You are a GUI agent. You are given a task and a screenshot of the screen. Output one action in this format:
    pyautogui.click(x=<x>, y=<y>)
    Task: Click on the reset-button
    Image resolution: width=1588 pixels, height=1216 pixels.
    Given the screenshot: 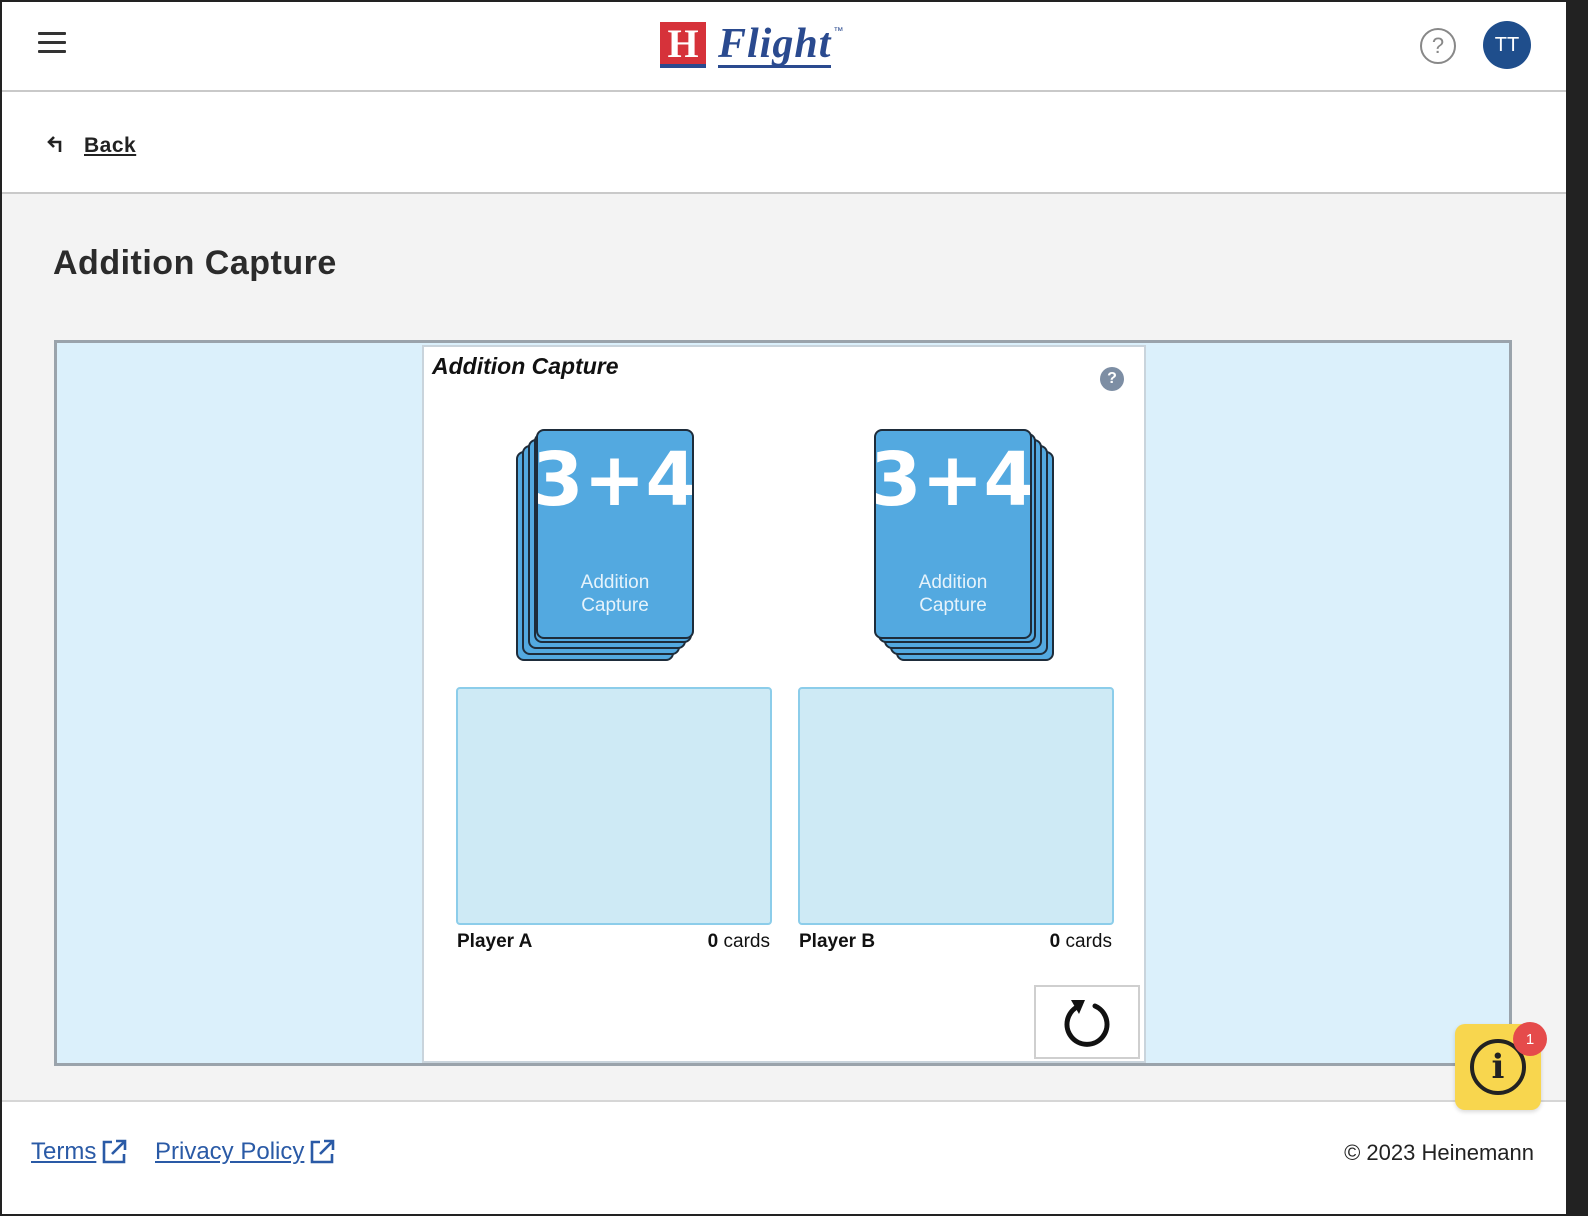 What is the action you would take?
    pyautogui.click(x=1087, y=1022)
    